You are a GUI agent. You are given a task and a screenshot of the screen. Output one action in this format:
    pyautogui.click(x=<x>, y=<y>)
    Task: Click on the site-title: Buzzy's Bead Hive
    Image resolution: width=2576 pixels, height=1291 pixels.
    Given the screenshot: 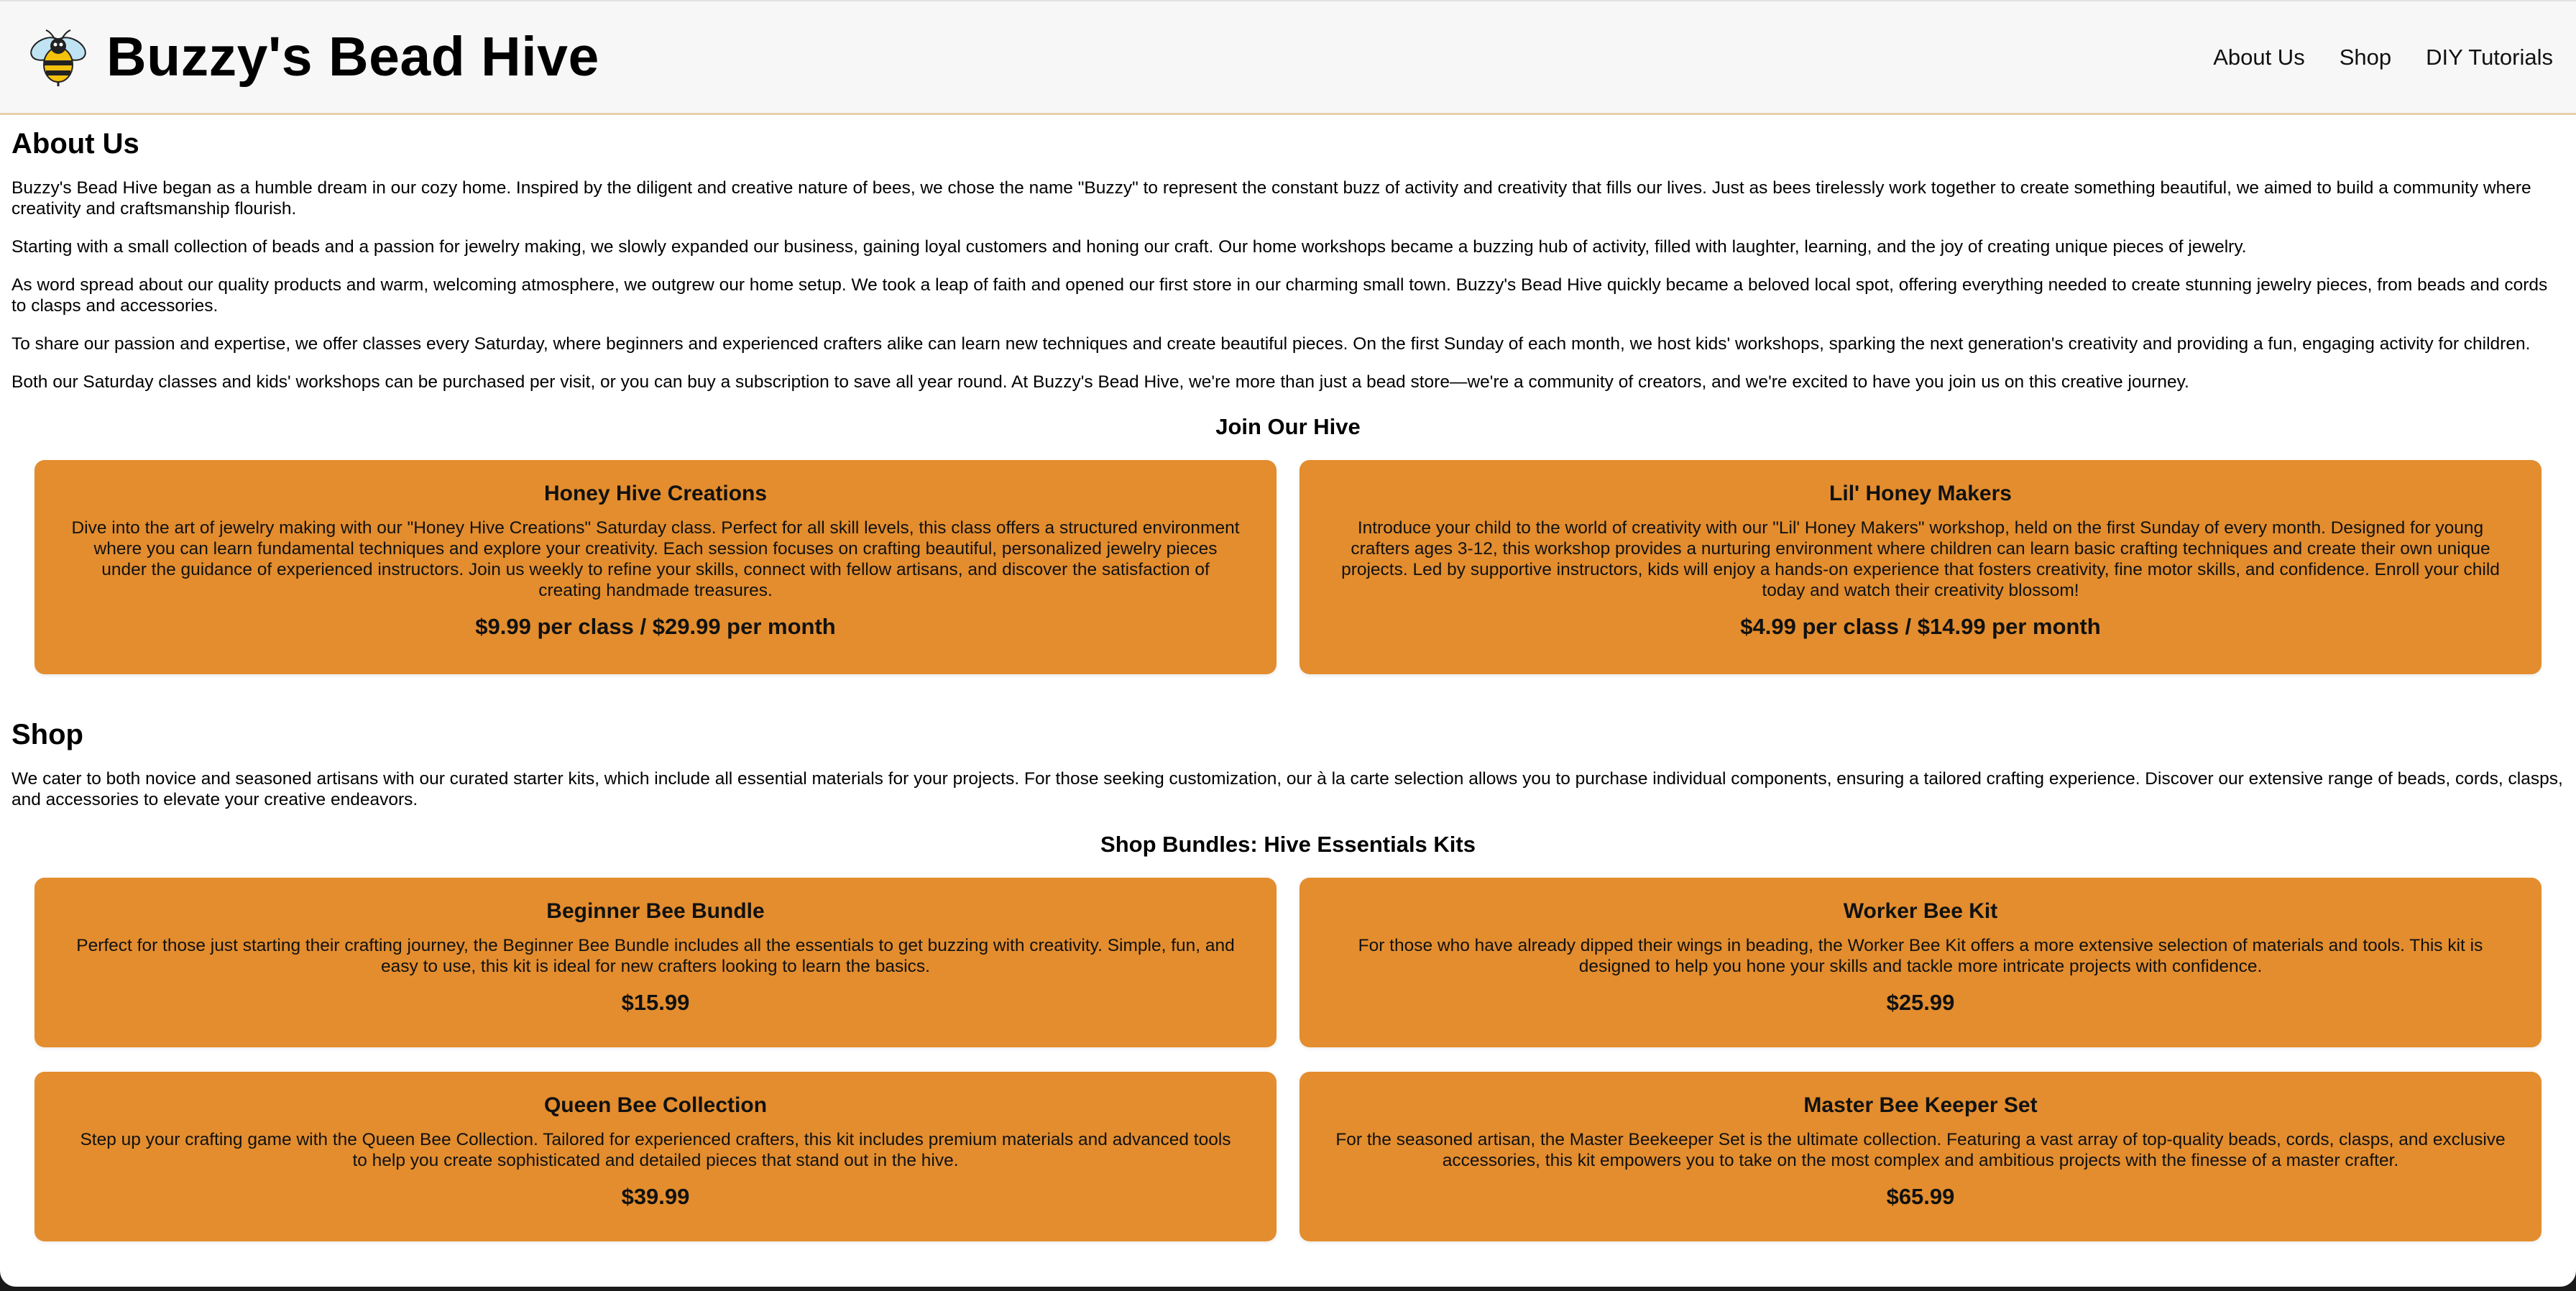 What is the action you would take?
    pyautogui.click(x=352, y=57)
    